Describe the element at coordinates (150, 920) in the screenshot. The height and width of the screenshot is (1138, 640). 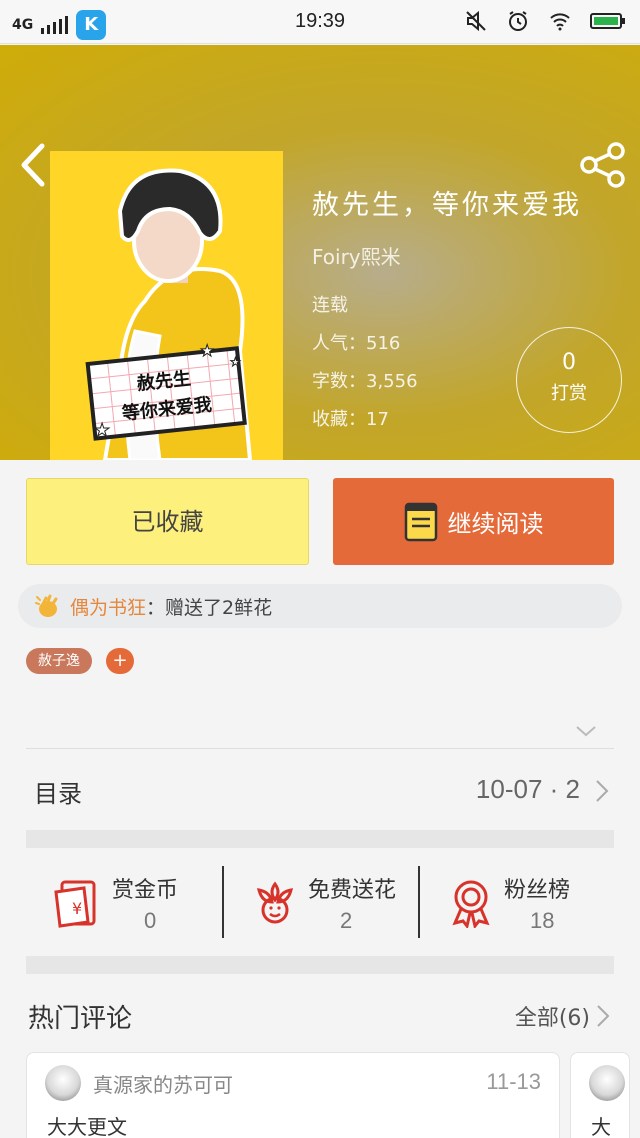
I see `stat-value: 0` at that location.